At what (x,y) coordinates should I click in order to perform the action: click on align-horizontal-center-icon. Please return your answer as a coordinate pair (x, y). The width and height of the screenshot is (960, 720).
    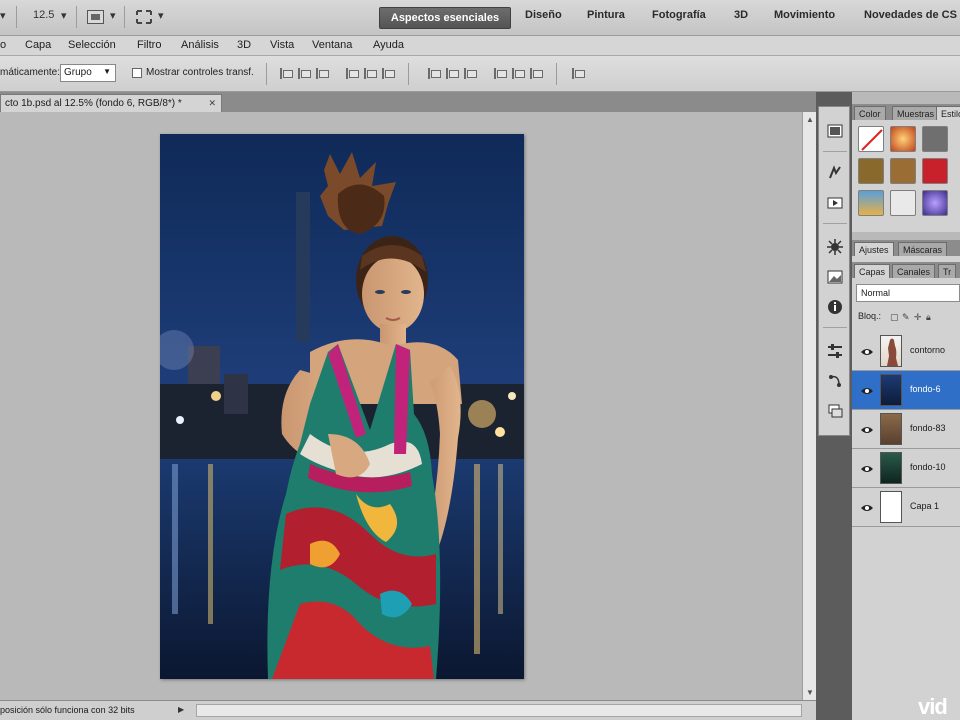
    Looking at the image, I should click on (369, 73).